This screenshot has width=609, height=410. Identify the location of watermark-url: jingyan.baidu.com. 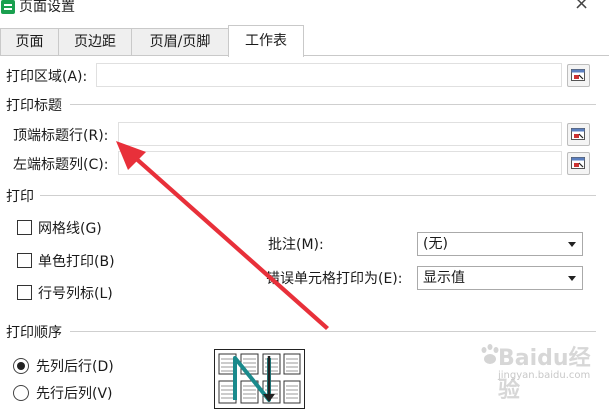
(544, 375).